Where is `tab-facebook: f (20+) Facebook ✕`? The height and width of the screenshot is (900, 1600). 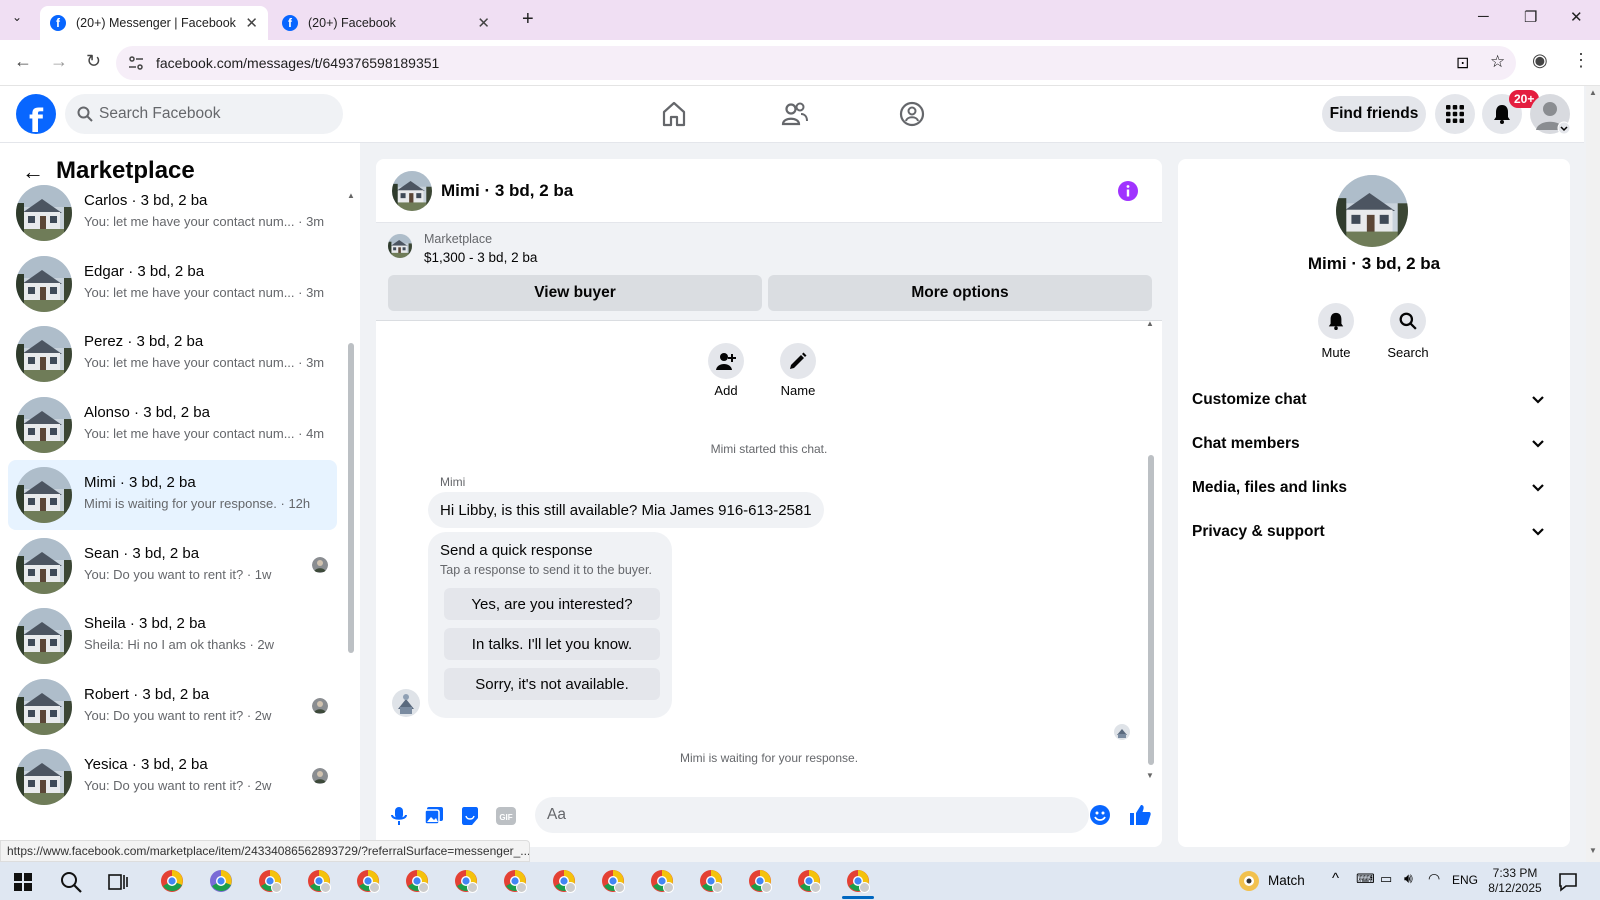 tab-facebook: f (20+) Facebook ✕ is located at coordinates (386, 23).